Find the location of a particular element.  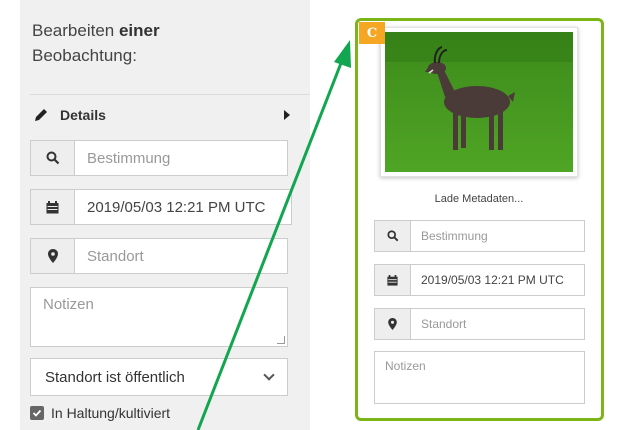

card-location-input-group: Standort is located at coordinates (479, 324).